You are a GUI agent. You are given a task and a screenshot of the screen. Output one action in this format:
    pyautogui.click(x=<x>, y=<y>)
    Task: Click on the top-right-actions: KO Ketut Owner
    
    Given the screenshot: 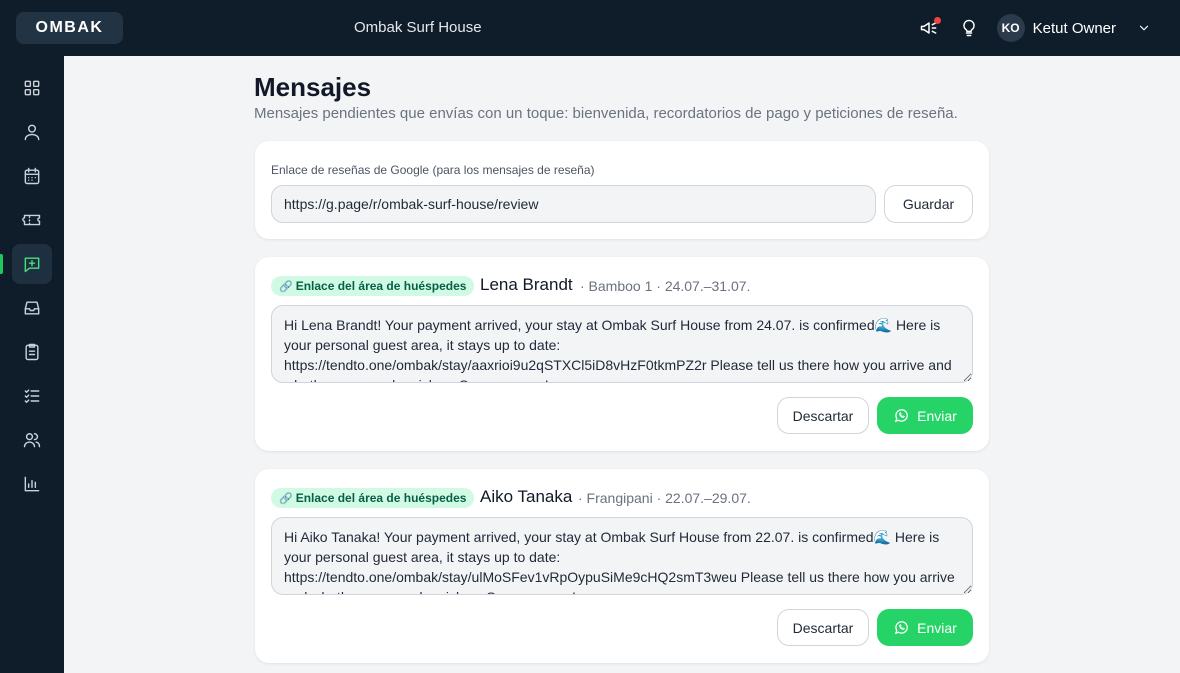 What is the action you would take?
    pyautogui.click(x=1036, y=28)
    